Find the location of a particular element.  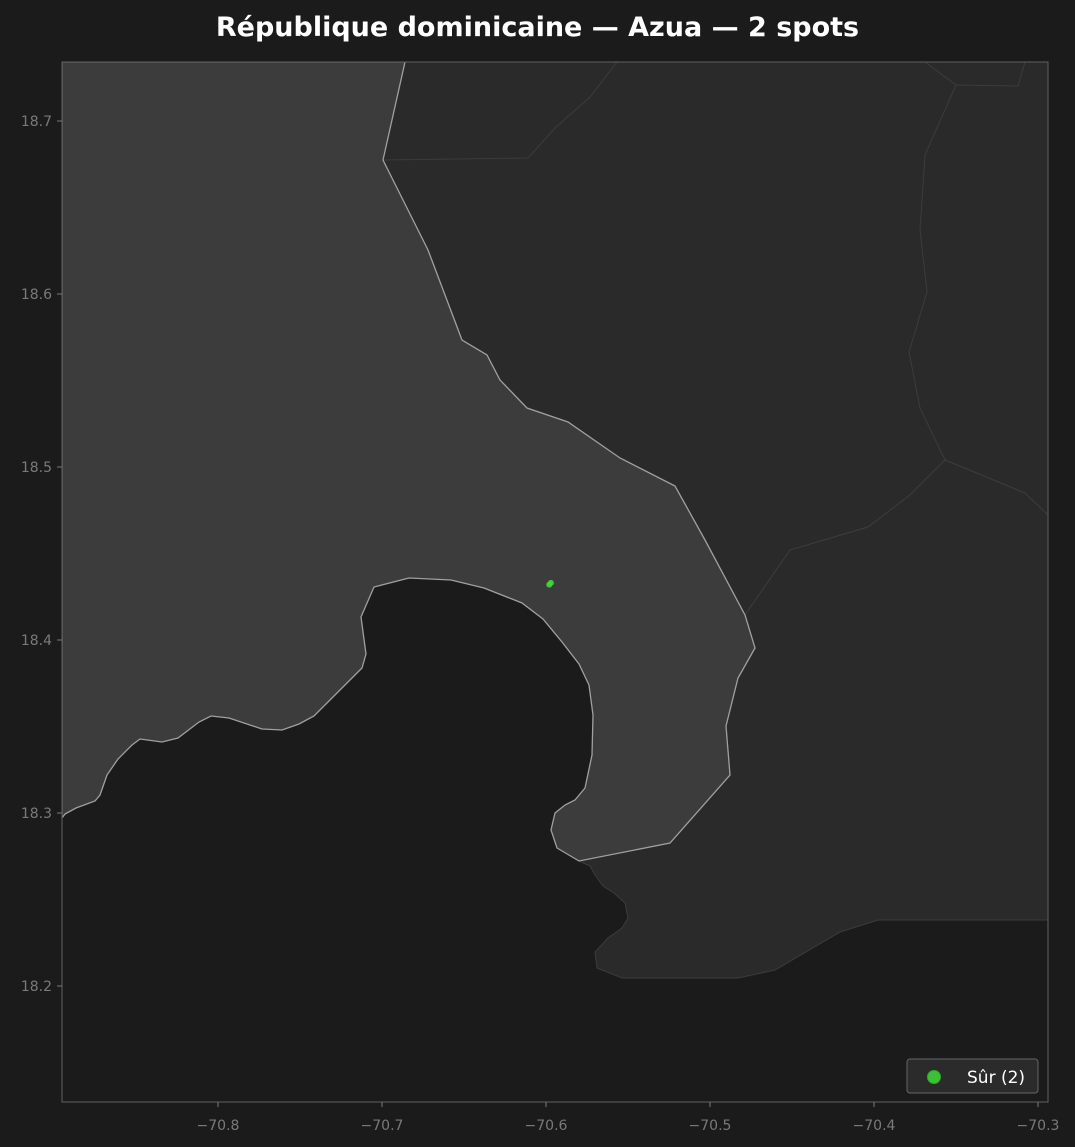

x-tick-label: −70.6 is located at coordinates (546, 1126).